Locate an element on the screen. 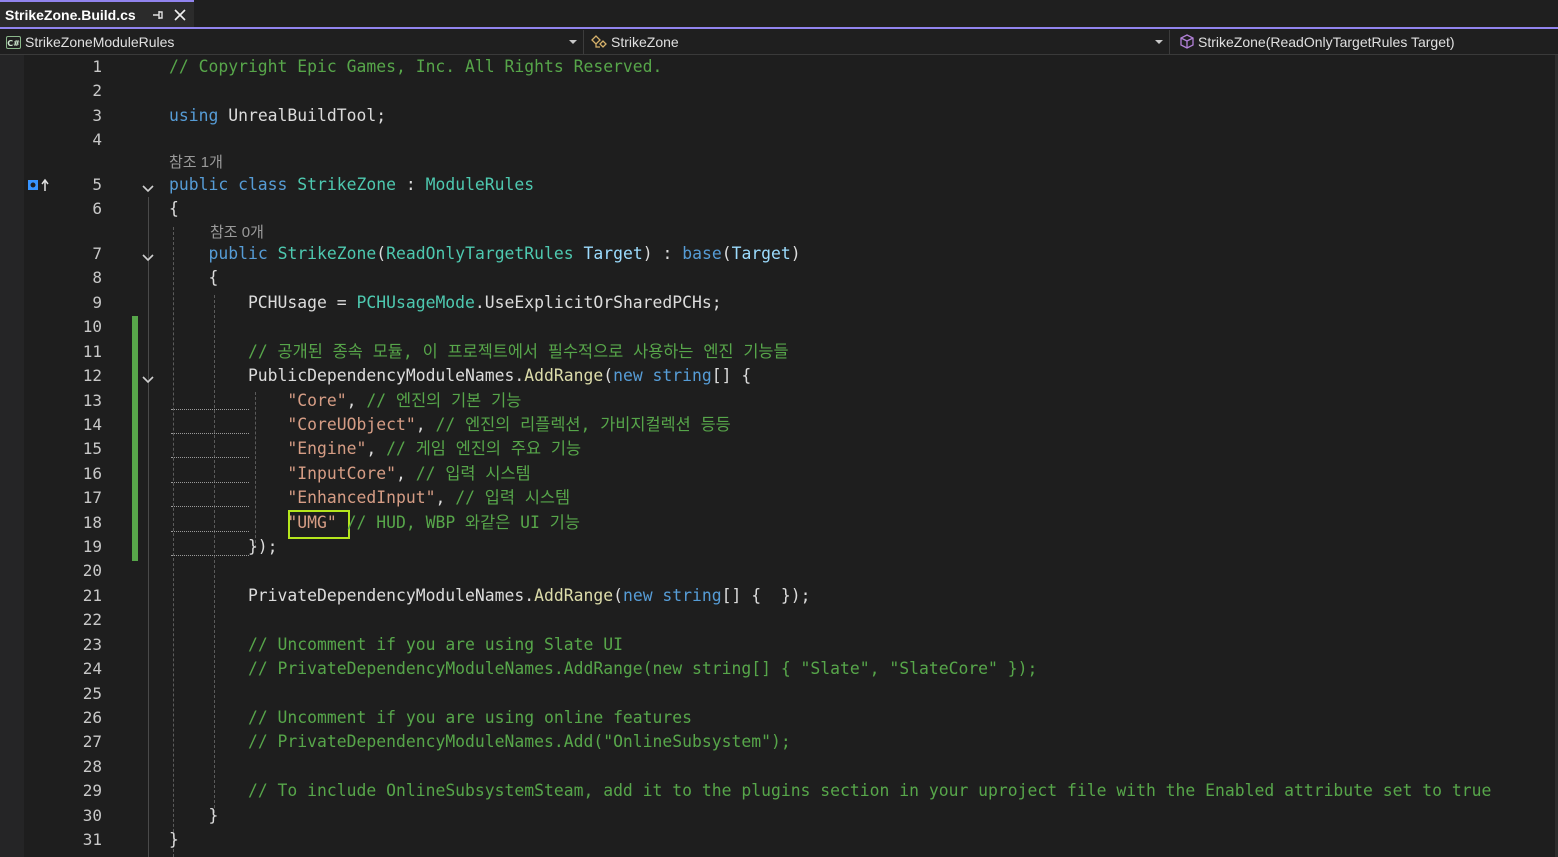  code-line: 20 is located at coordinates (779, 571).